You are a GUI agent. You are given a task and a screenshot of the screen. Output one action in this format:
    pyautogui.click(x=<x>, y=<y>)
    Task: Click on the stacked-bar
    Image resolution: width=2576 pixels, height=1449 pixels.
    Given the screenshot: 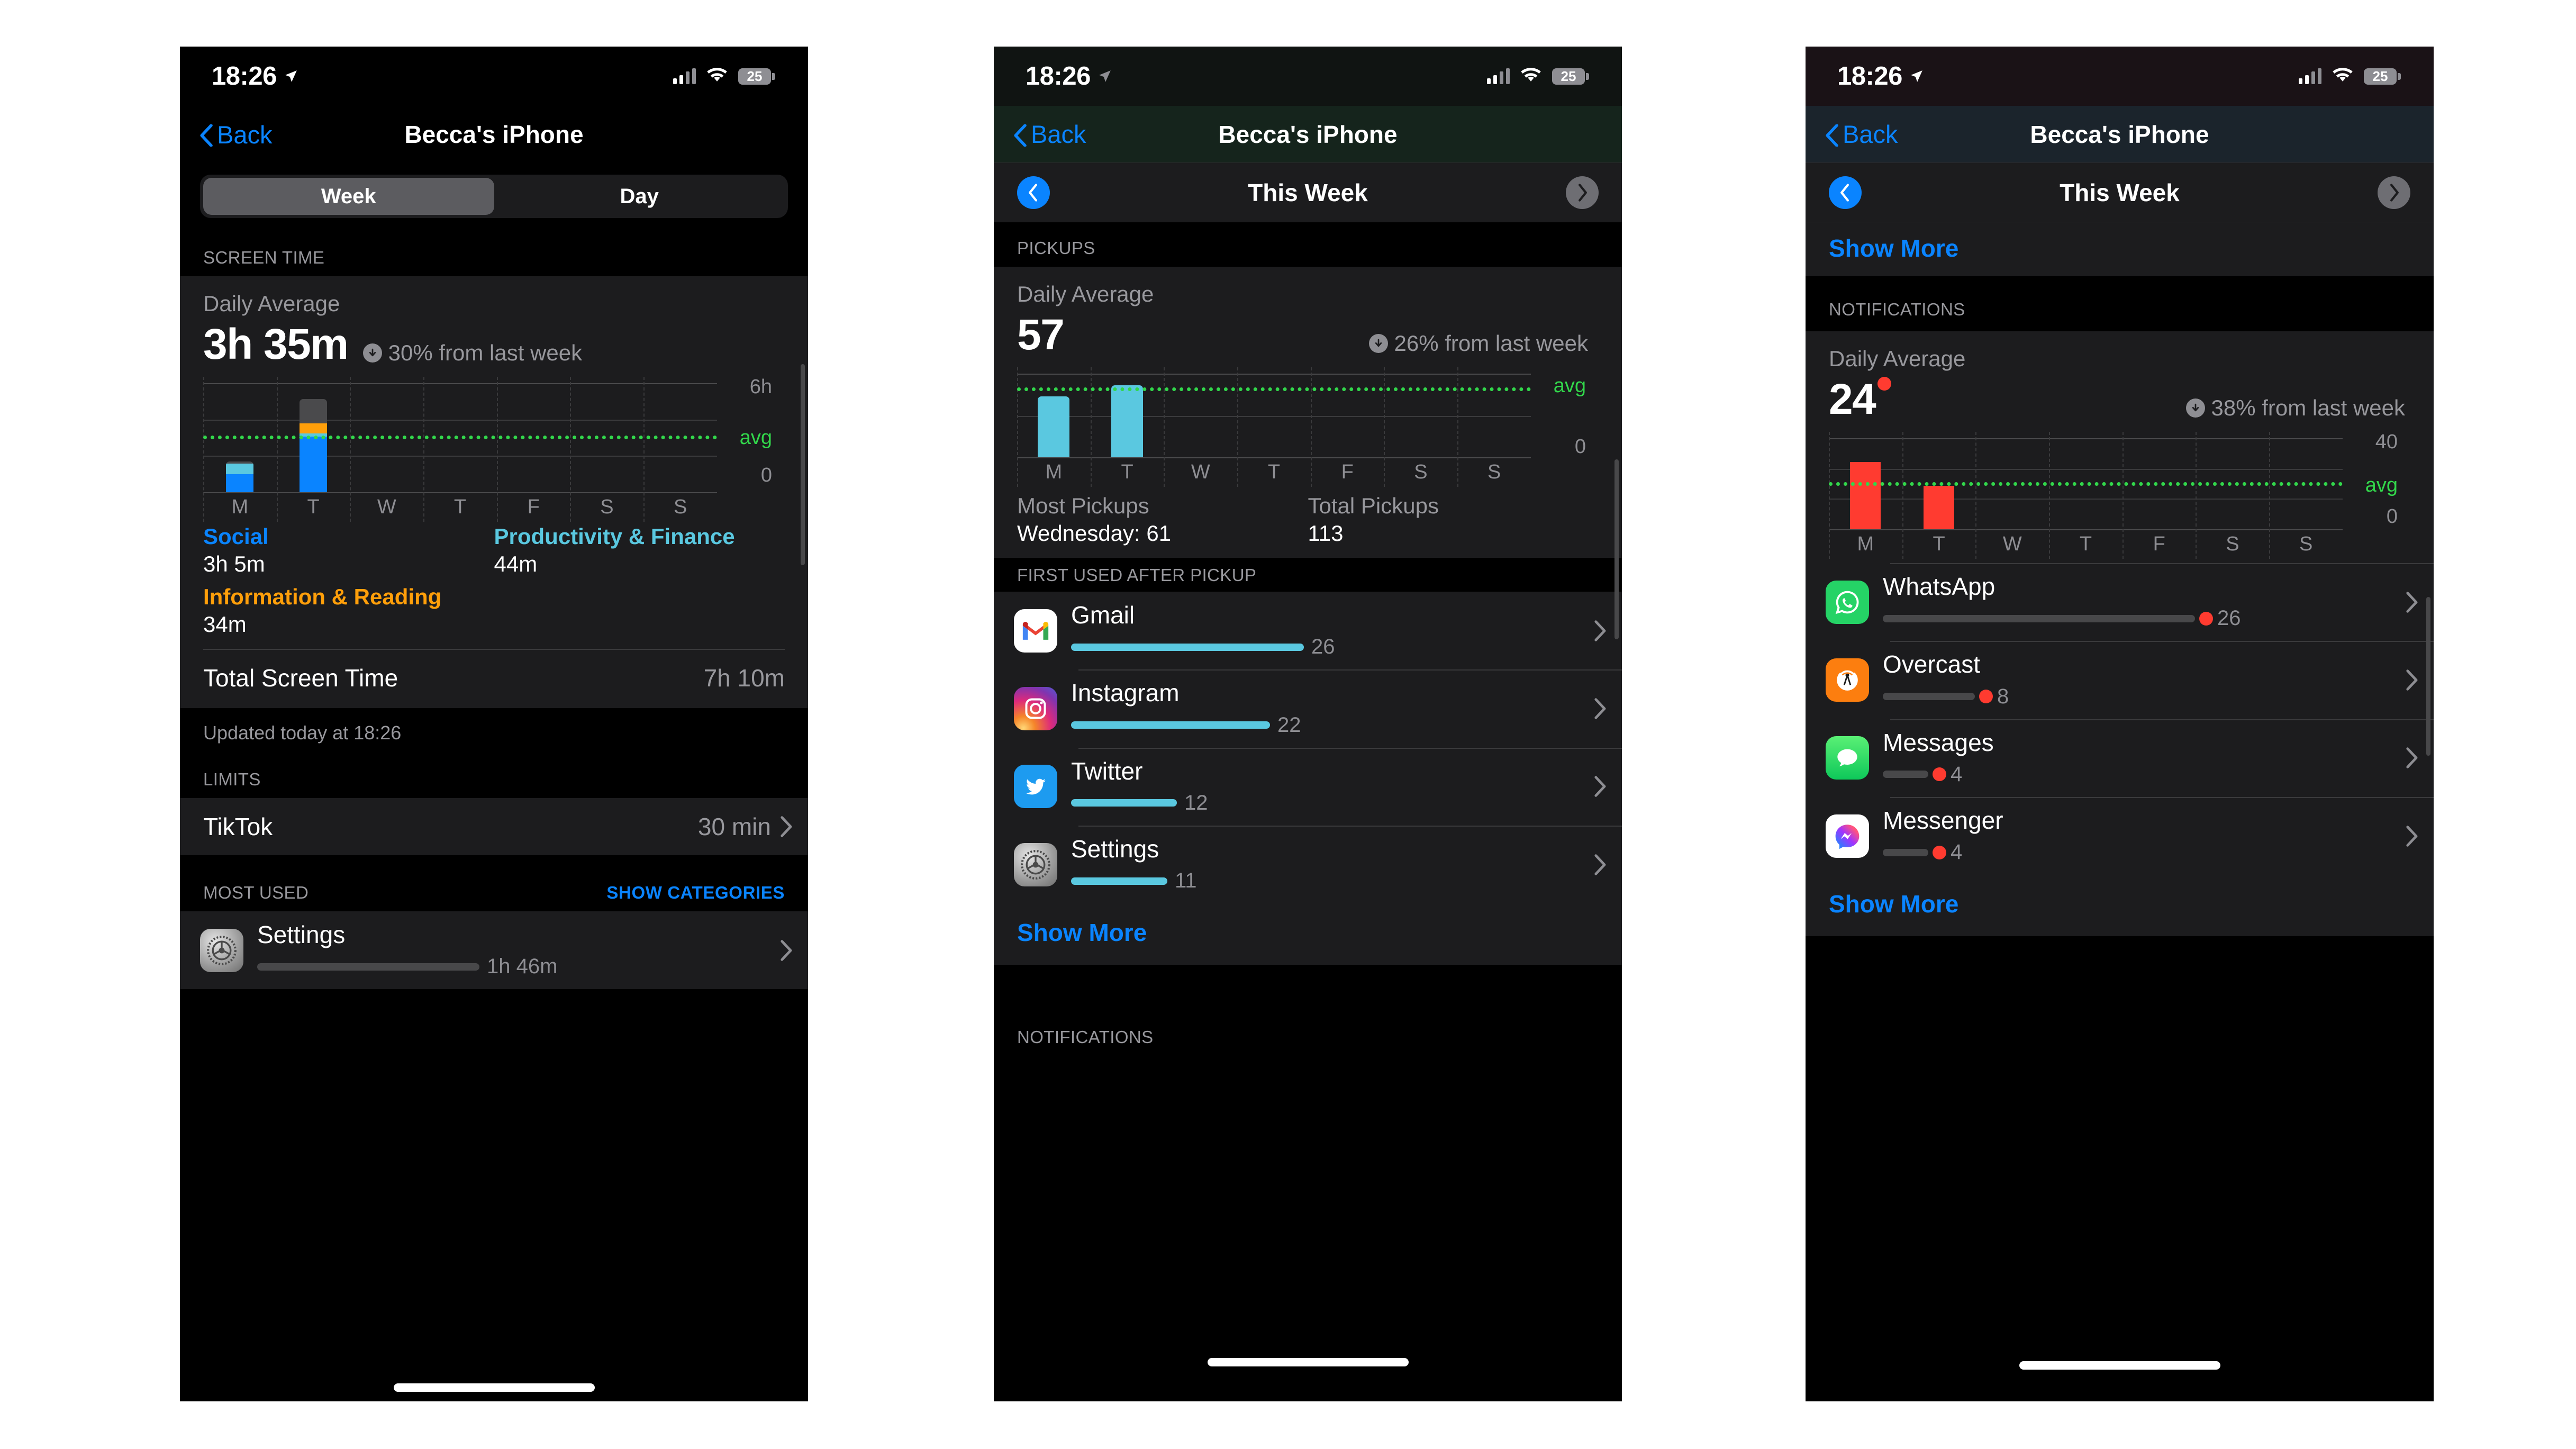 What is the action you would take?
    pyautogui.click(x=240, y=476)
    